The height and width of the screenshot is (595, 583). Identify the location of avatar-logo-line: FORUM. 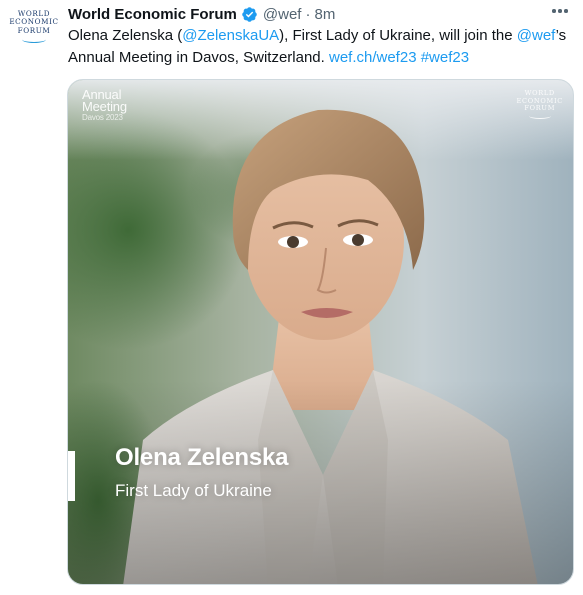
(34, 30).